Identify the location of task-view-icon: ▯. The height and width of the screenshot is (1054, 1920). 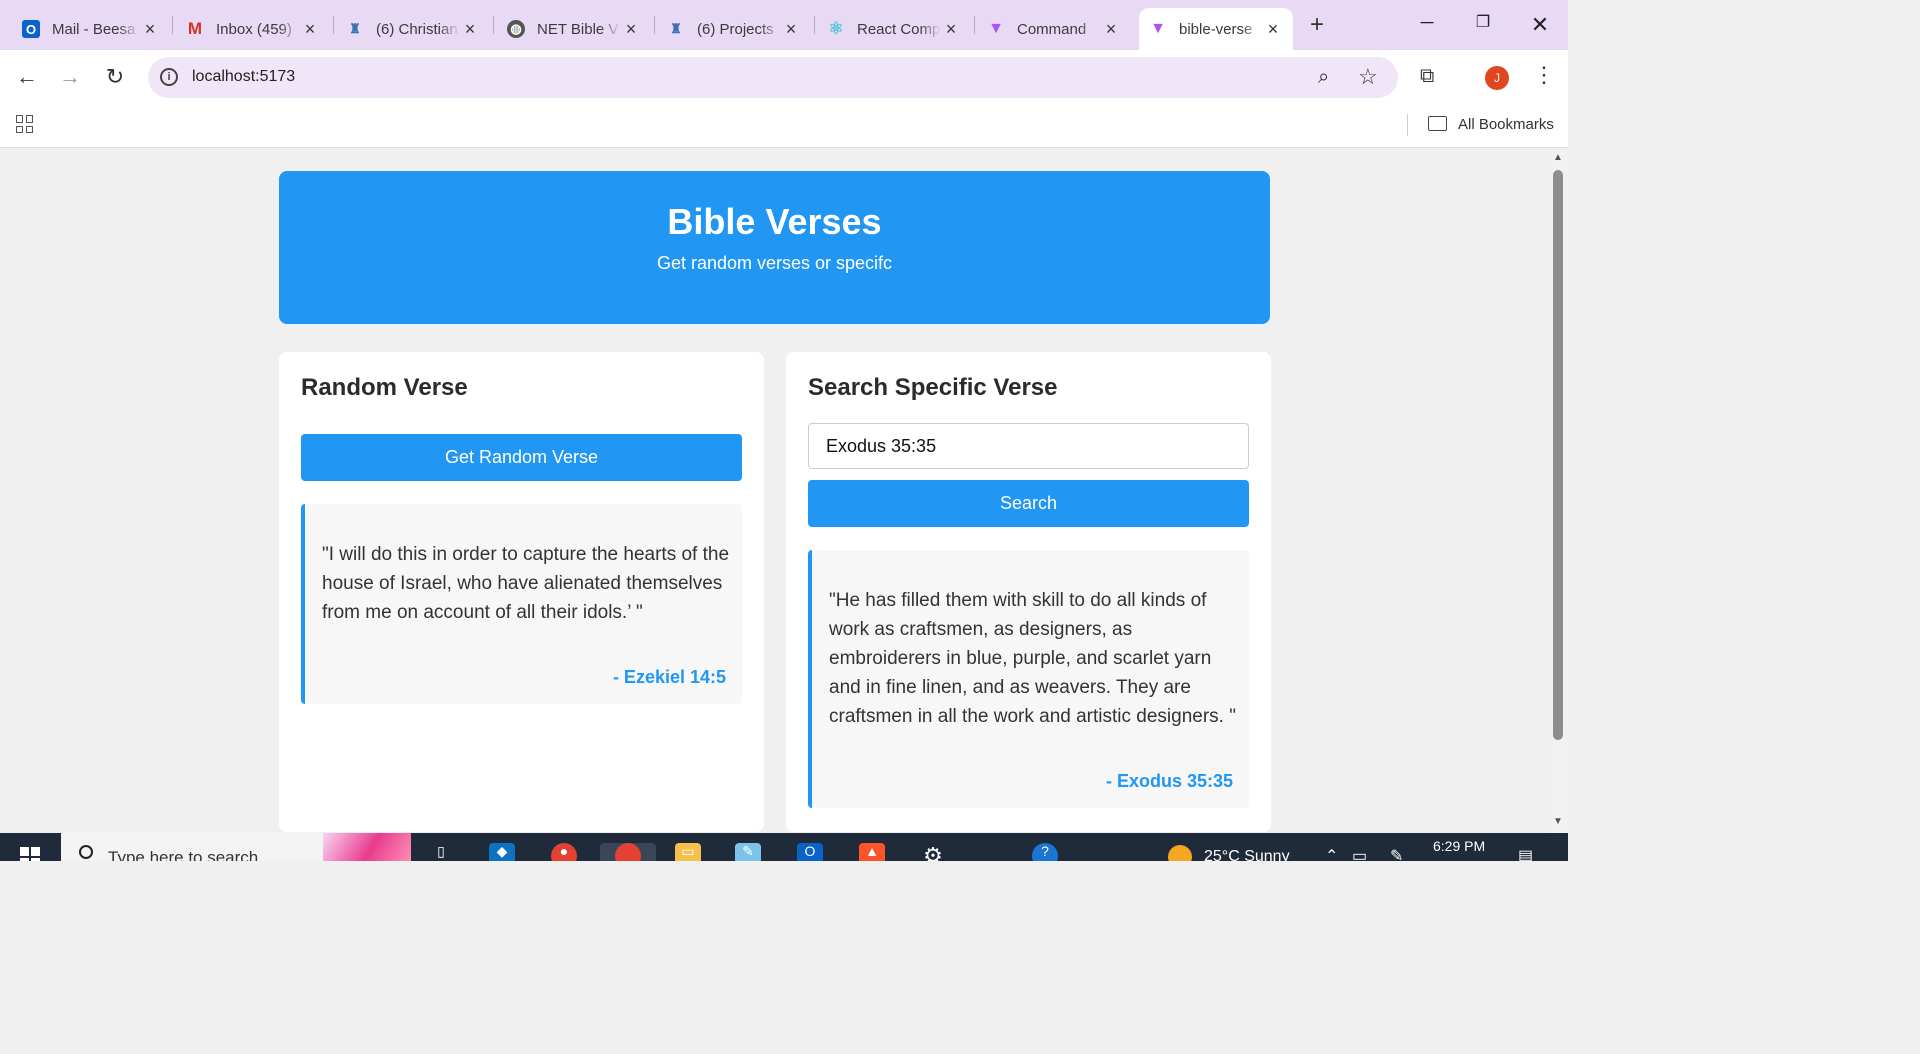
(441, 852).